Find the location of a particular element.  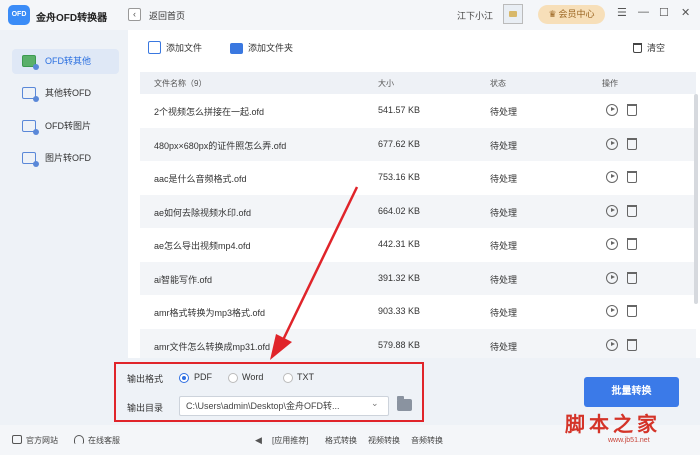

ofd-doc-icon is located at coordinates (30, 62).